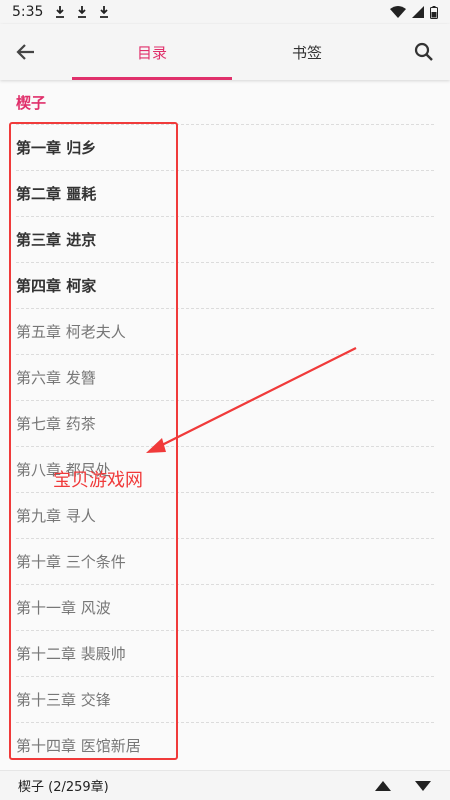 This screenshot has height=800, width=450. Describe the element at coordinates (225, 239) in the screenshot. I see `chapter-item: 第三章 进京` at that location.